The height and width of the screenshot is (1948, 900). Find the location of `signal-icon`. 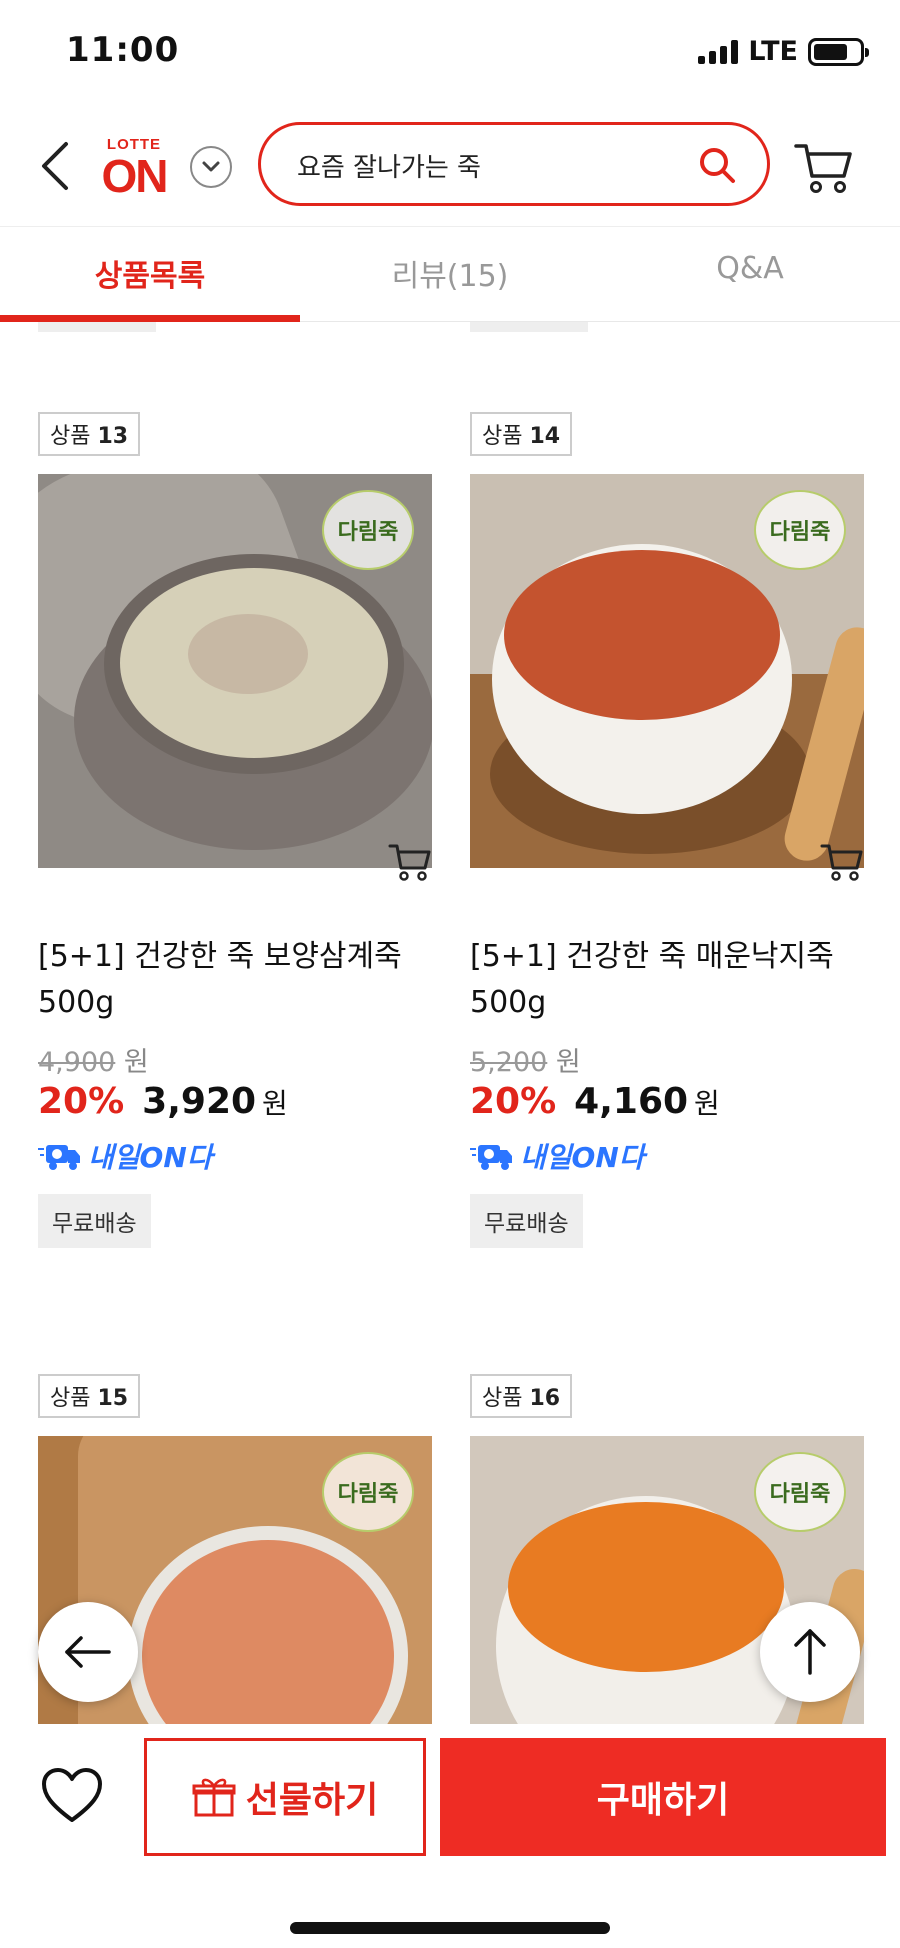

signal-icon is located at coordinates (718, 51).